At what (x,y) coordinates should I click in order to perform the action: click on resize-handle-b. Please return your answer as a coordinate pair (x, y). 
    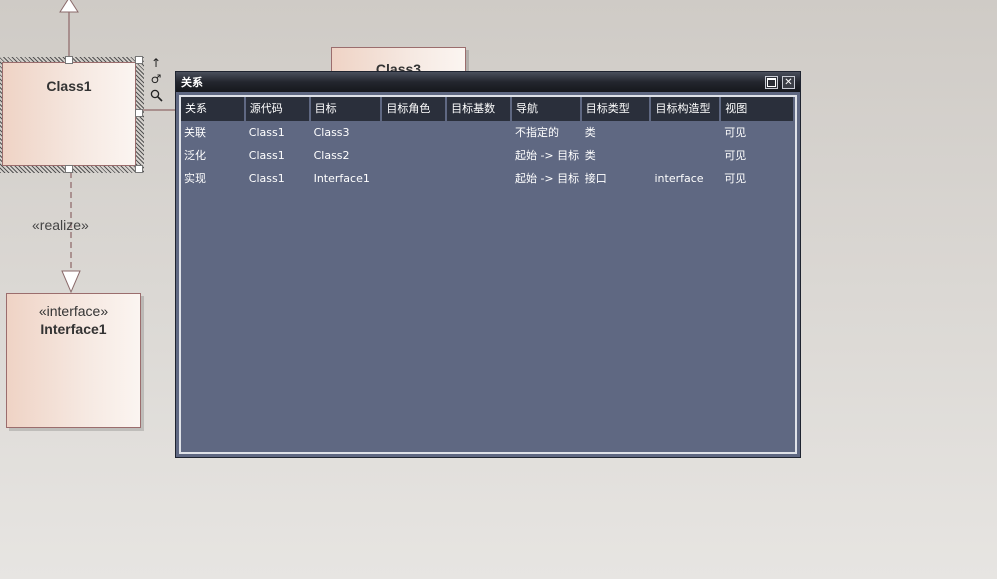
    Looking at the image, I should click on (69, 169).